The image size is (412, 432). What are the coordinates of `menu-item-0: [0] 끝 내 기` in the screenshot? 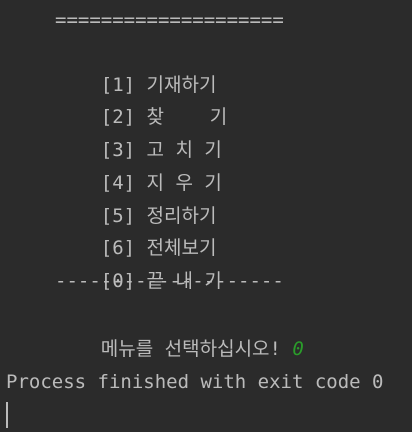 It's located at (138, 262).